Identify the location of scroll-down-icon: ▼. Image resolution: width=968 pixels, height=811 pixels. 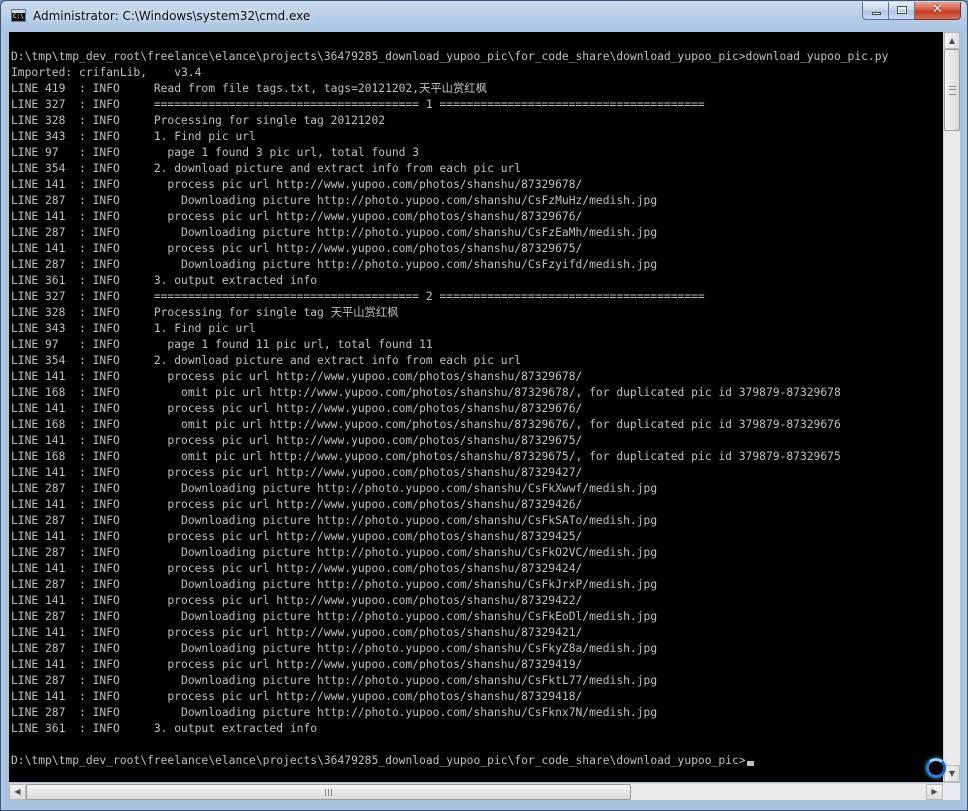
(952, 773).